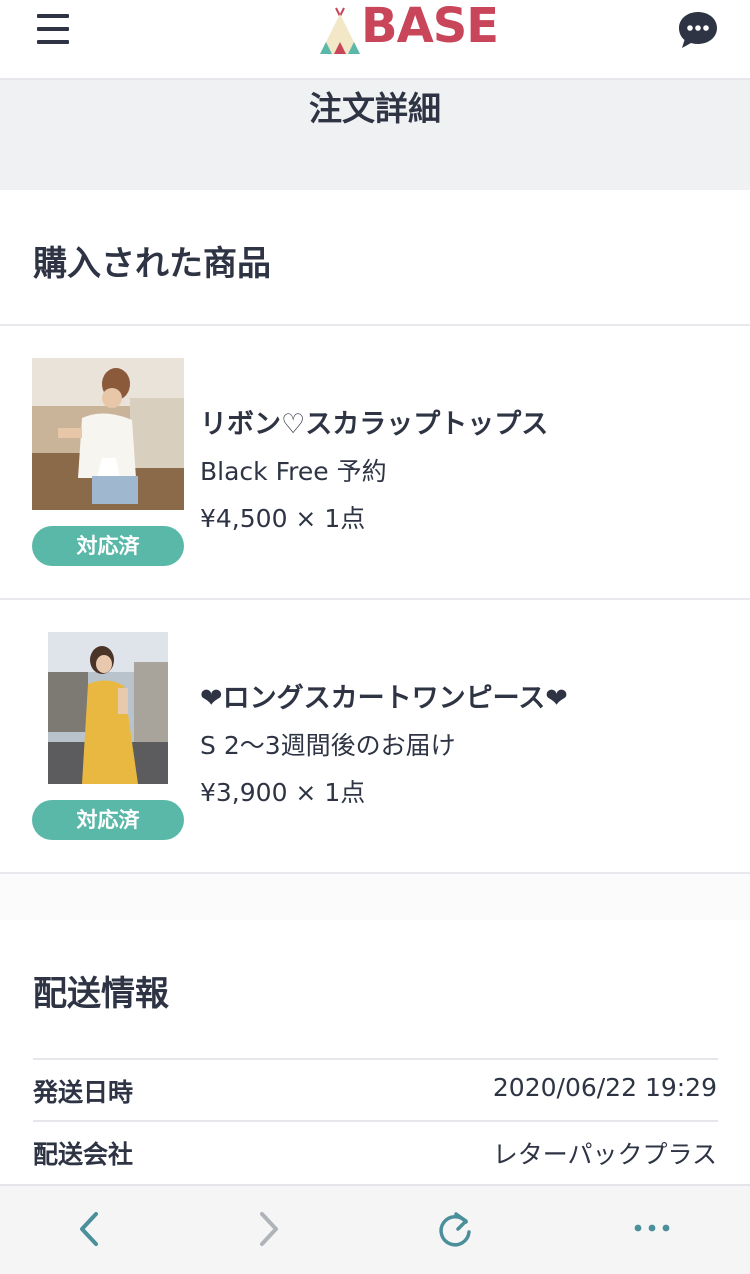  Describe the element at coordinates (89, 1229) in the screenshot. I see `back-arrow-icon` at that location.